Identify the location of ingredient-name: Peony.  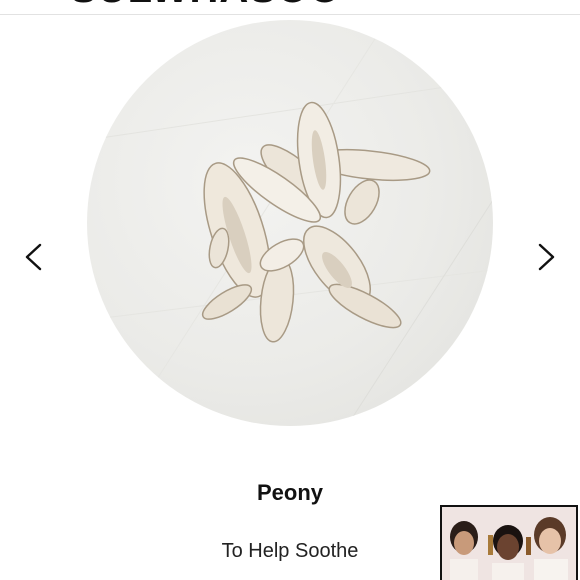
(290, 492).